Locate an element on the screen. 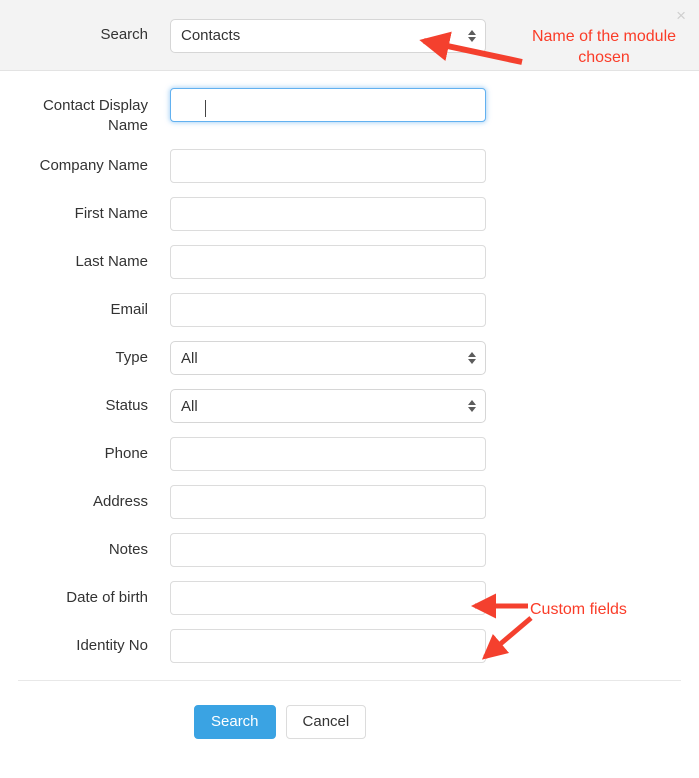  field-label: Contact Display Name is located at coordinates (95, 115).